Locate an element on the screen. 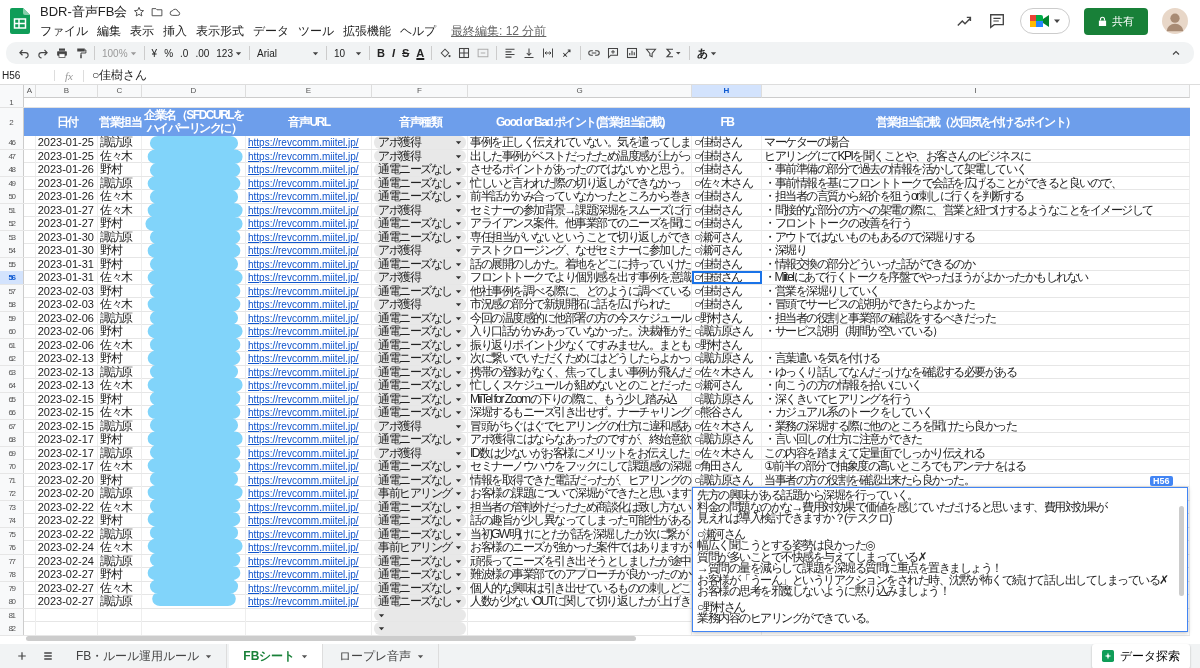 The image size is (1200, 668). menu-item: ヘルプ is located at coordinates (418, 31).